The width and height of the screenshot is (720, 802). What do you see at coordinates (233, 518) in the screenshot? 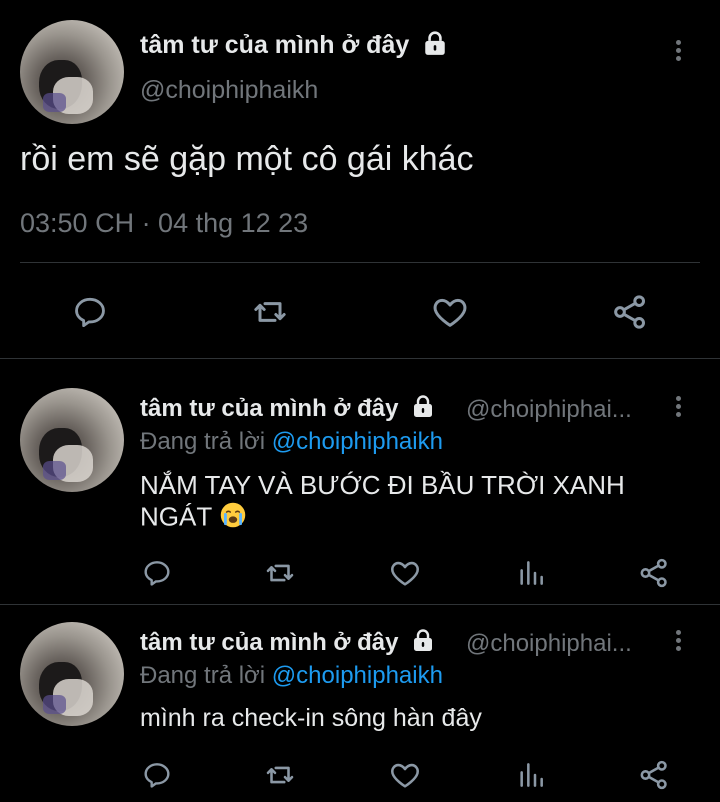
I see `crying-face-emoji` at bounding box center [233, 518].